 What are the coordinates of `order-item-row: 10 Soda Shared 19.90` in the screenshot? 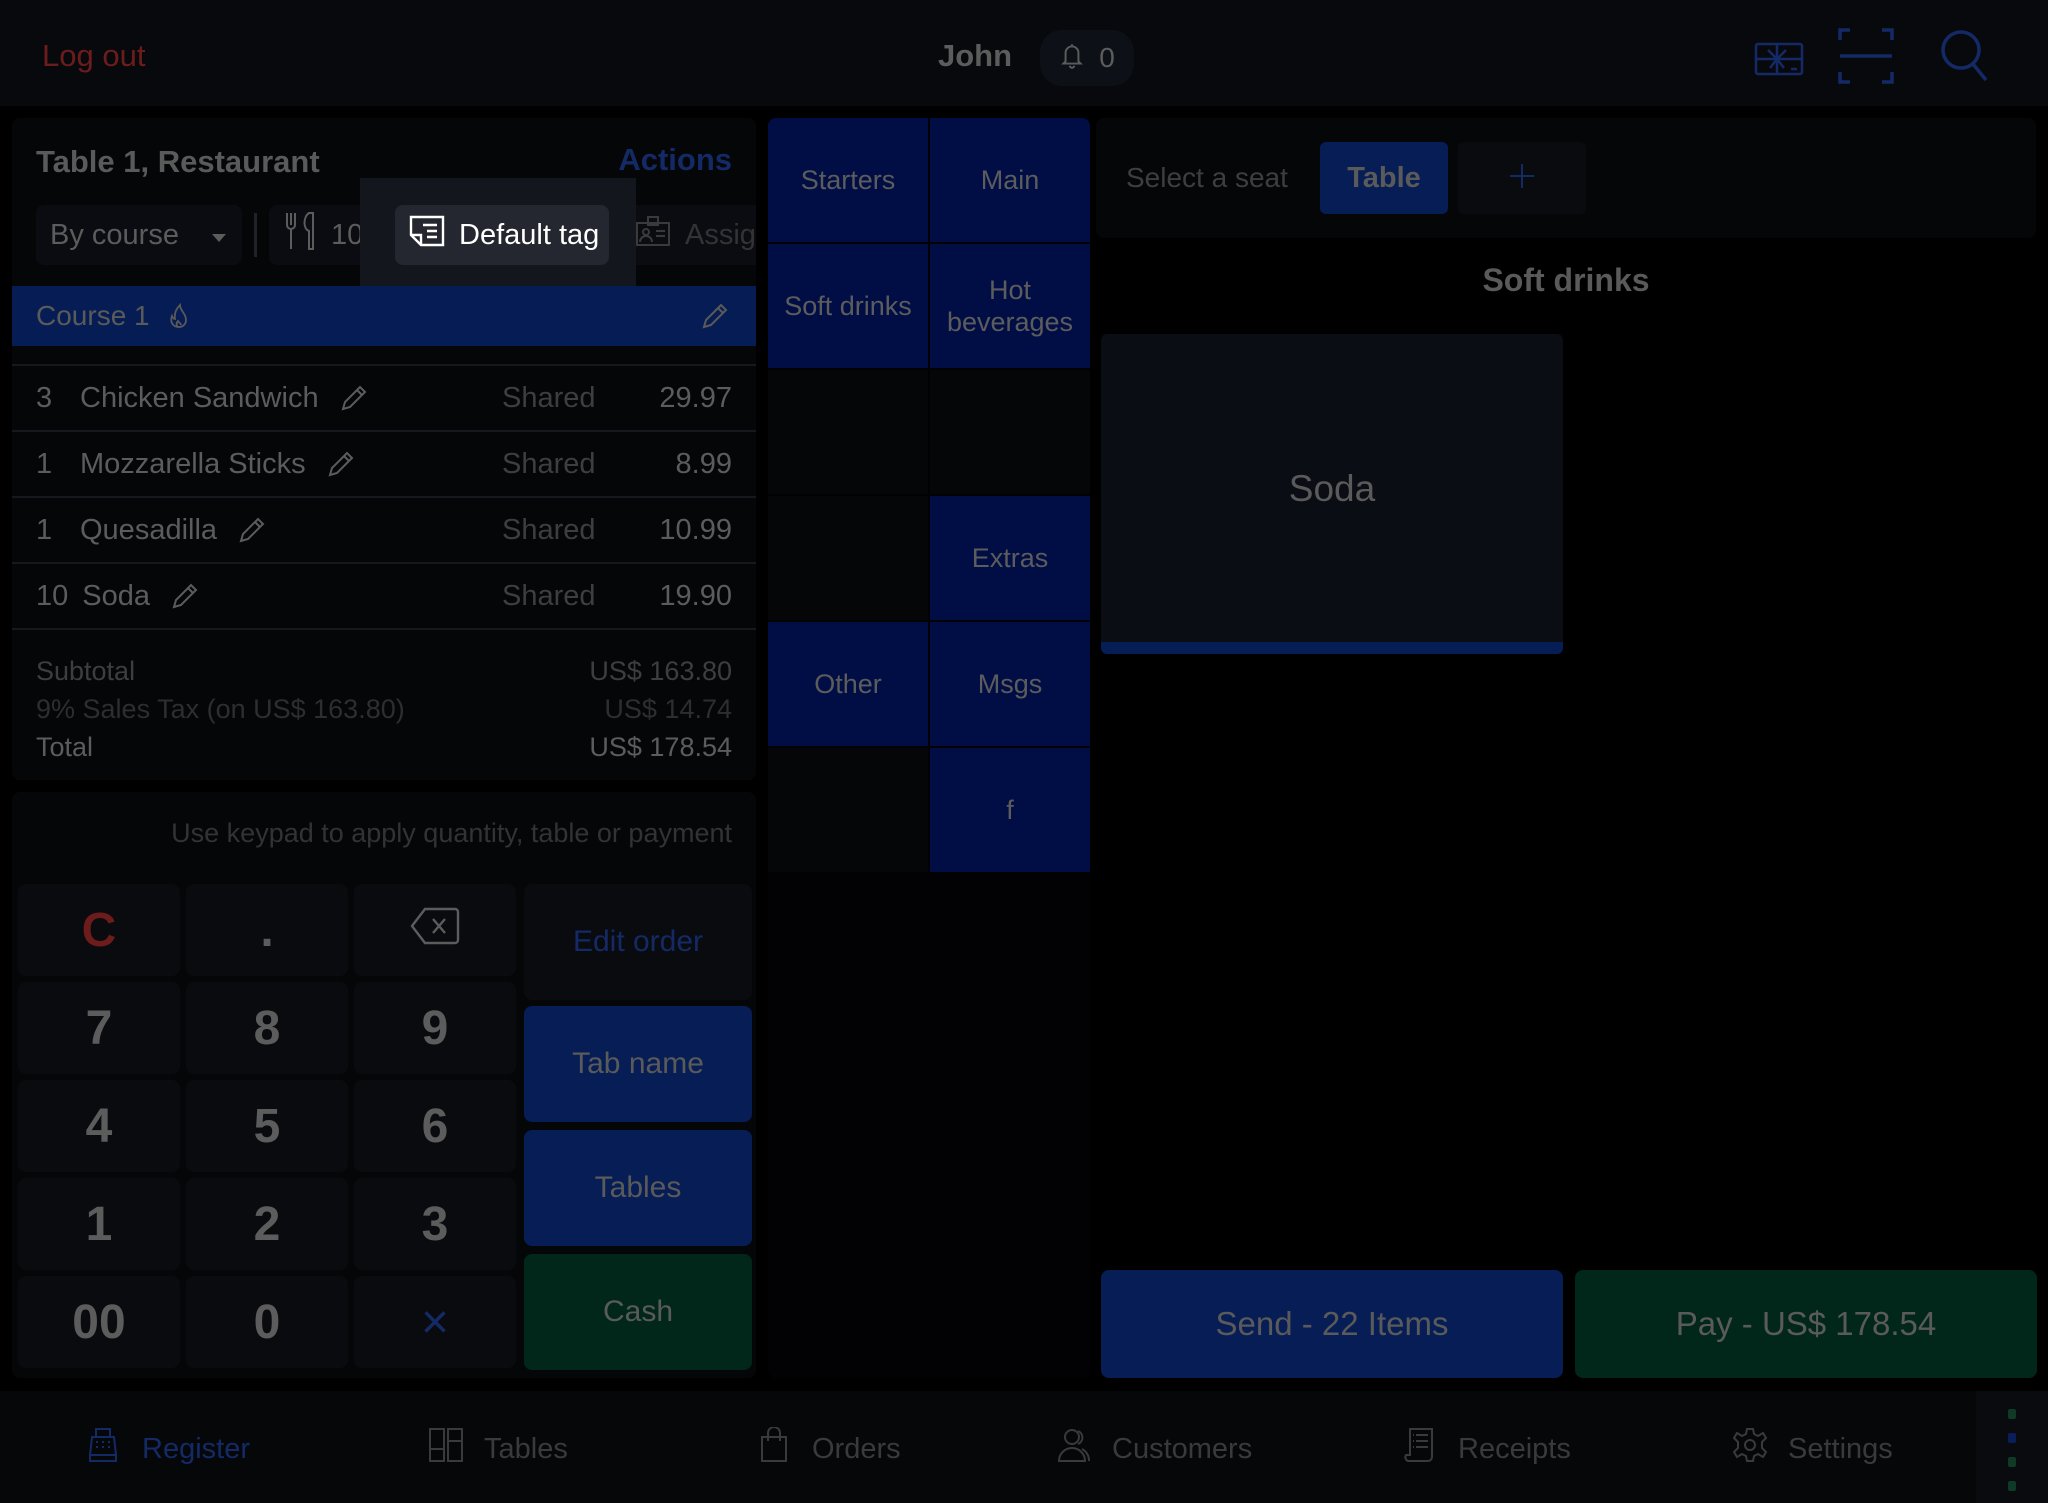 It's located at (384, 595).